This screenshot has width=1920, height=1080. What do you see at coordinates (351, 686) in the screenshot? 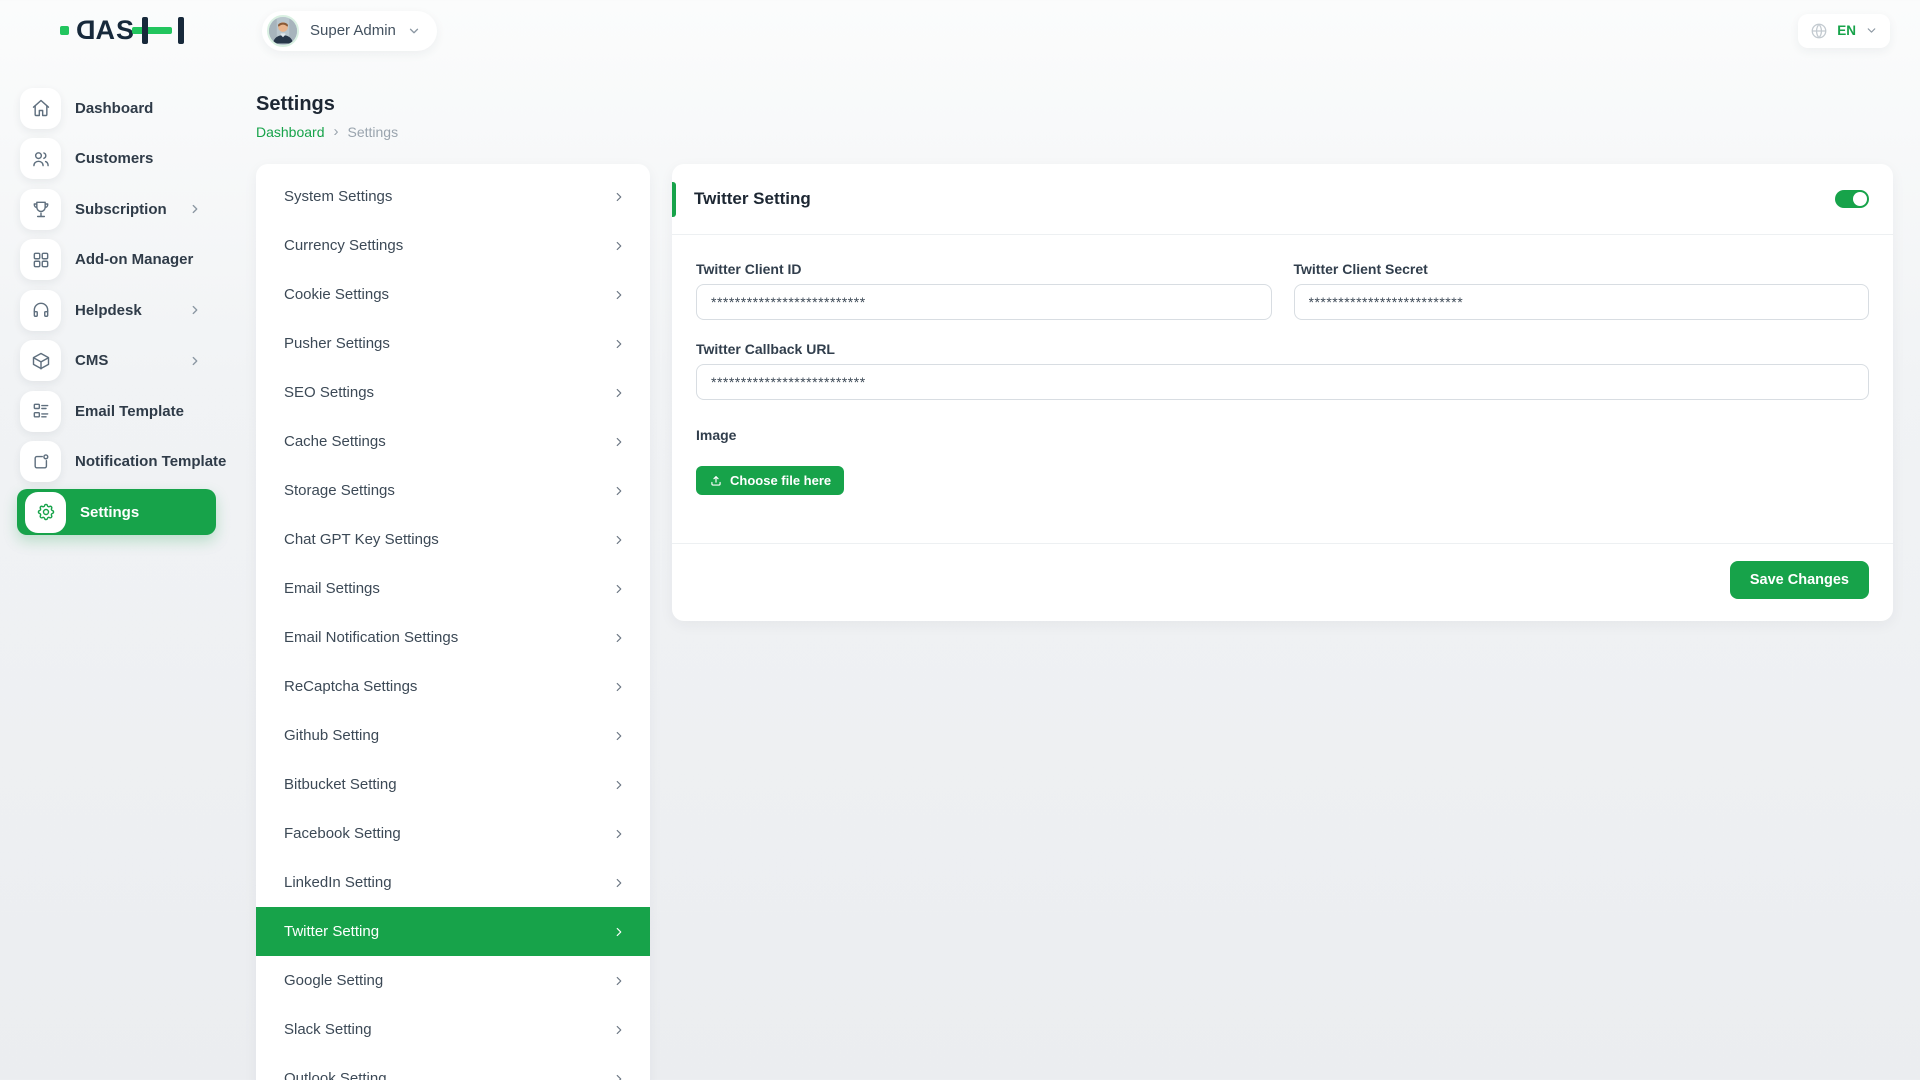
I see `settings-nav-label: ReCaptcha Settings` at bounding box center [351, 686].